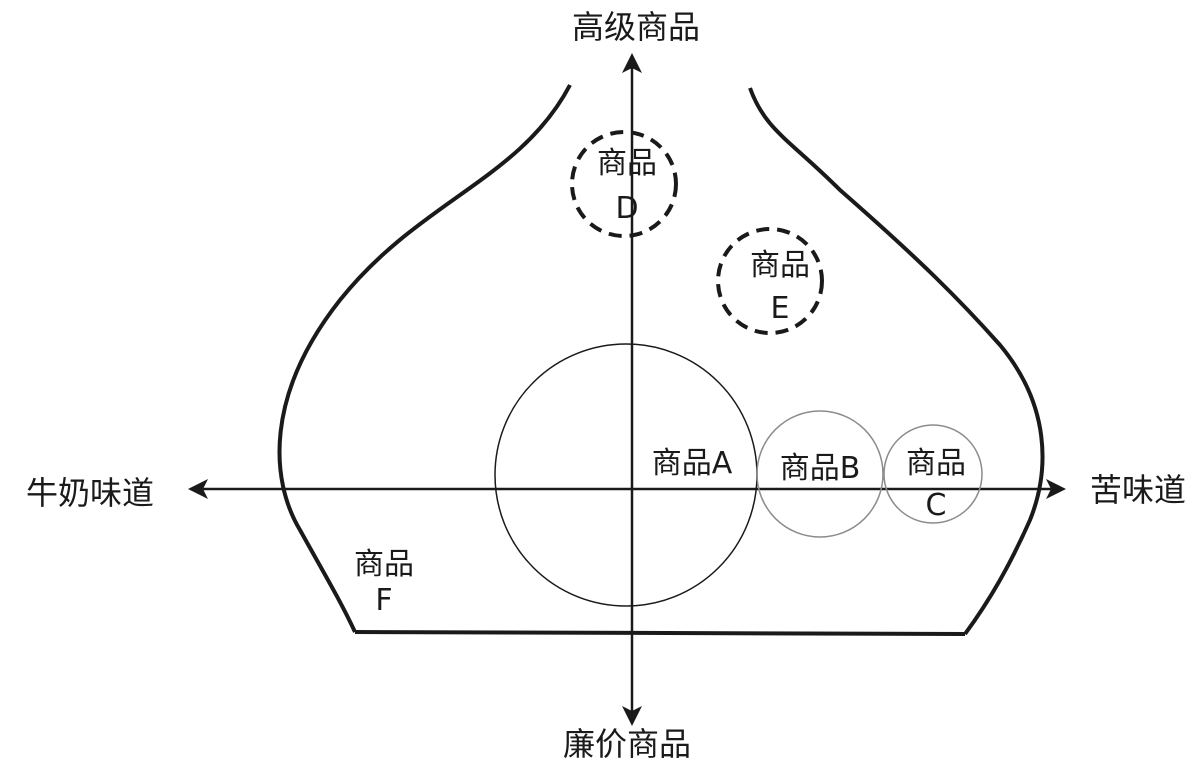 This screenshot has width=1200, height=764. I want to click on product-f-label-line1: 商品, so click(384, 564).